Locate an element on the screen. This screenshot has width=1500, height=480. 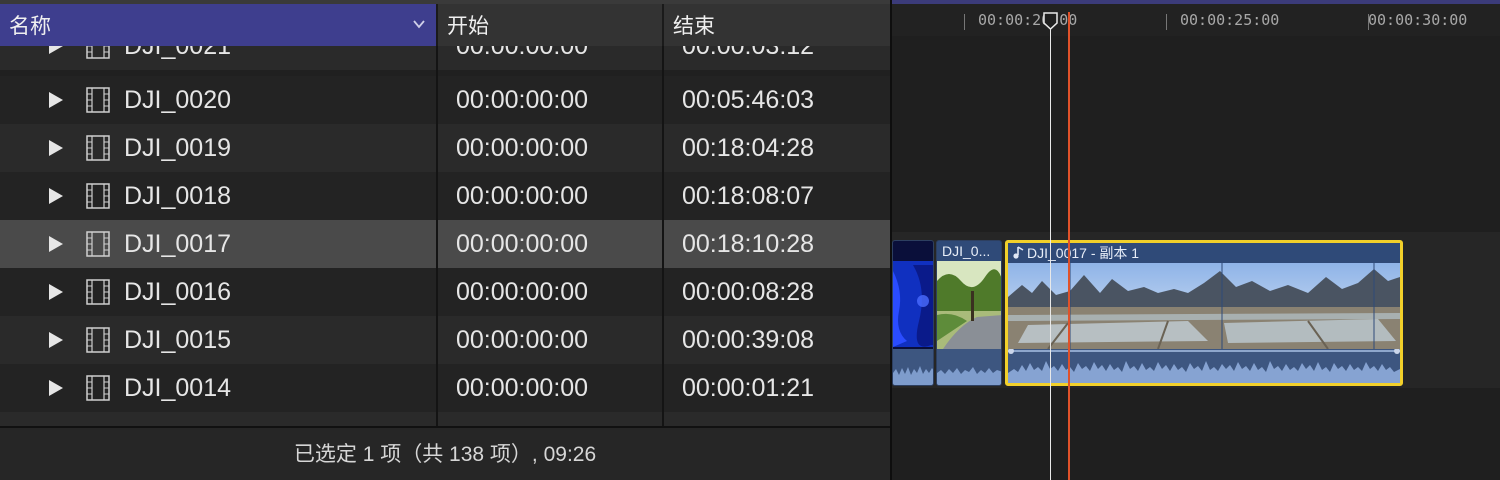
list-item: DJI_0018 00:00:00:00 00:18:08:07 is located at coordinates (445, 196).